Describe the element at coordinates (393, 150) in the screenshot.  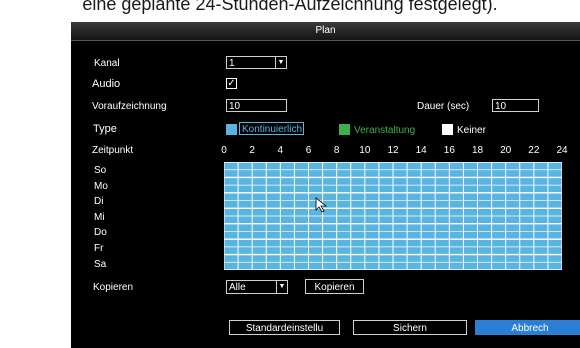
I see `hour-label-12: 12` at that location.